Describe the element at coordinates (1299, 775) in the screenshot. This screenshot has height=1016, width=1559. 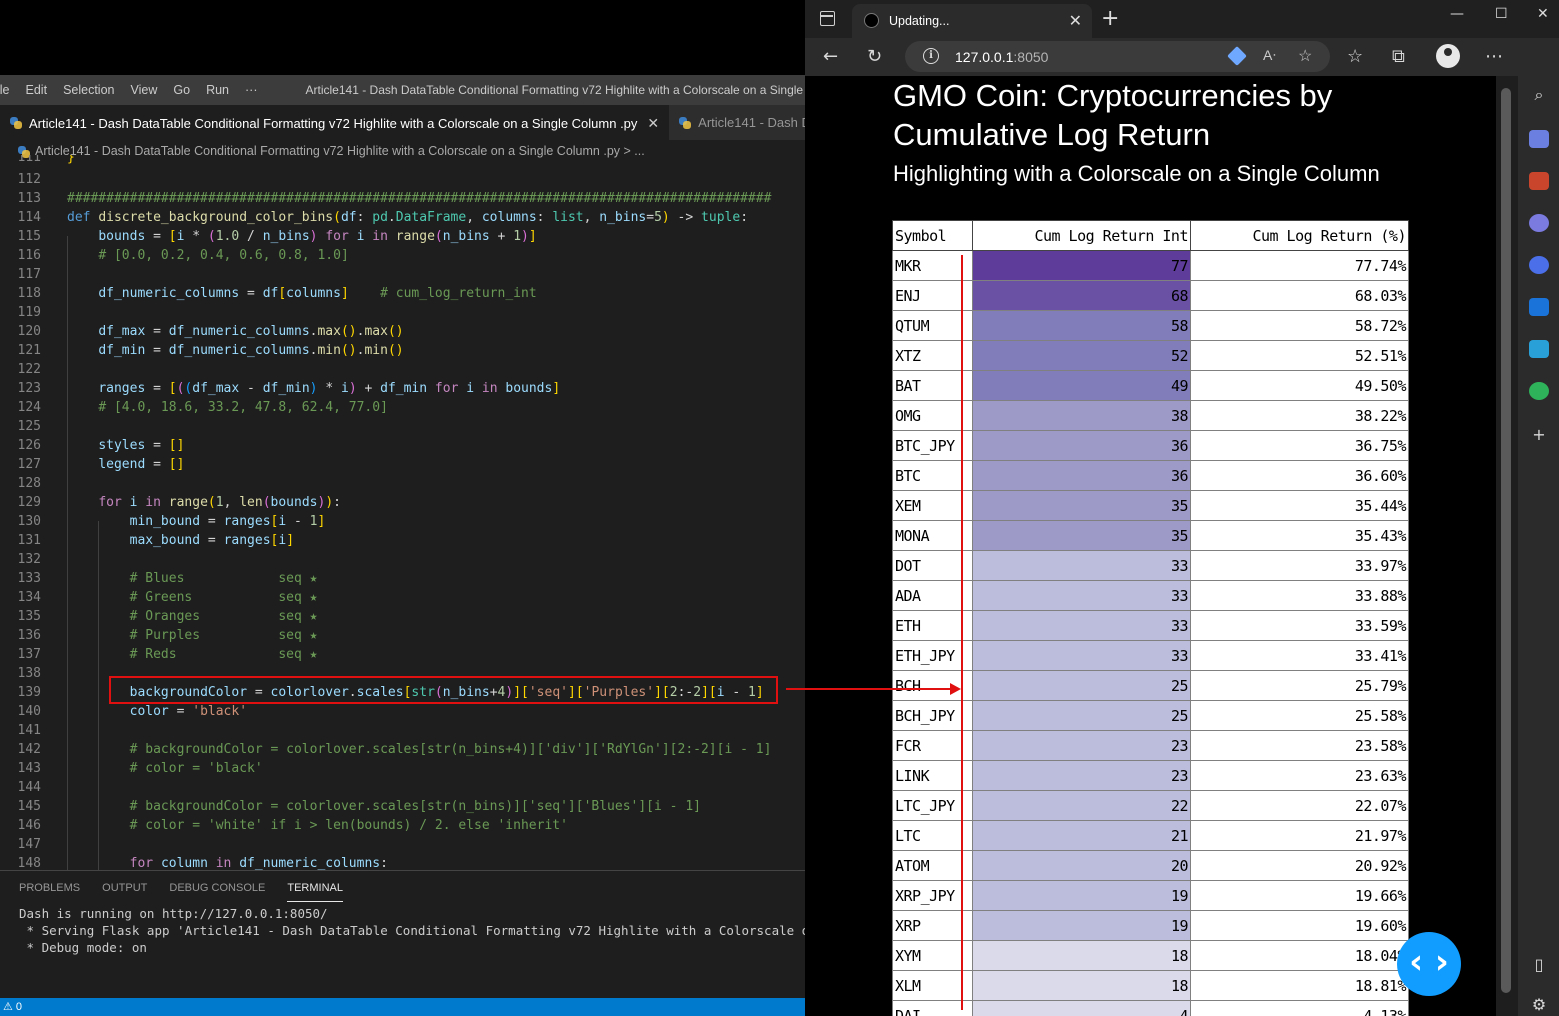
I see `cell-cum-log-return-pct: 23.63%` at that location.